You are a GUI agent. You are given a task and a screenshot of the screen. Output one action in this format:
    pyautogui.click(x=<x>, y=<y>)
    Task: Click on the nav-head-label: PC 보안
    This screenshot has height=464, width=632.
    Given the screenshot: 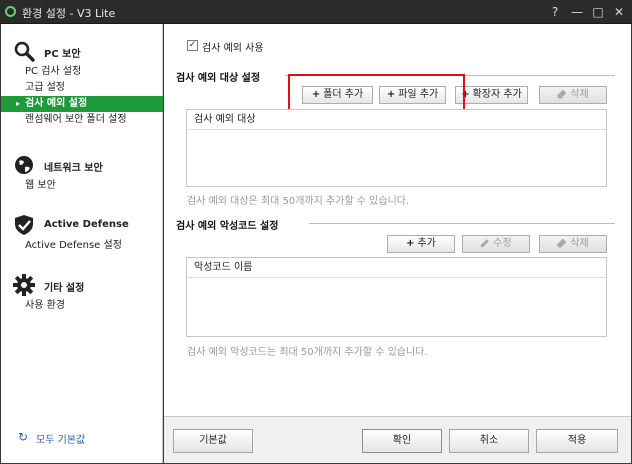 What is the action you would take?
    pyautogui.click(x=62, y=54)
    